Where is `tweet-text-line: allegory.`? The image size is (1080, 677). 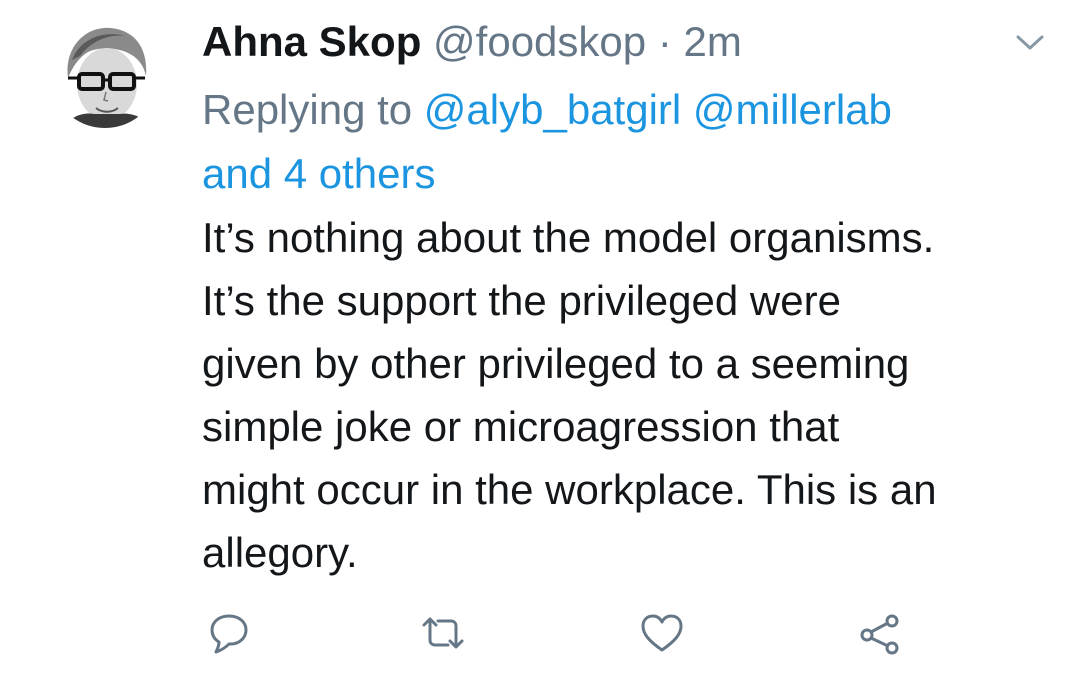
tweet-text-line: allegory. is located at coordinates (280, 552).